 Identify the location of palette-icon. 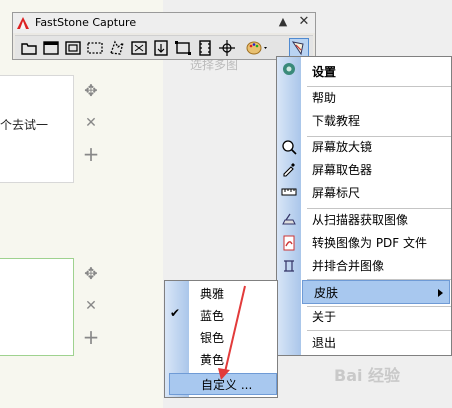
(258, 48).